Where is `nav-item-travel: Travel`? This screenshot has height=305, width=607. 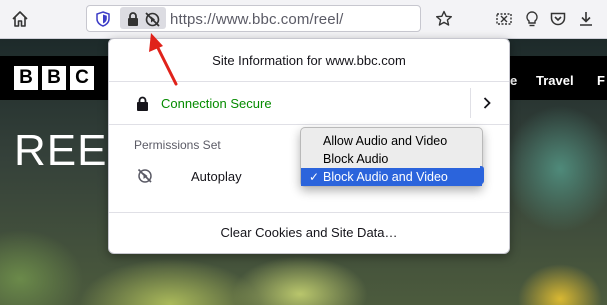 nav-item-travel: Travel is located at coordinates (555, 80).